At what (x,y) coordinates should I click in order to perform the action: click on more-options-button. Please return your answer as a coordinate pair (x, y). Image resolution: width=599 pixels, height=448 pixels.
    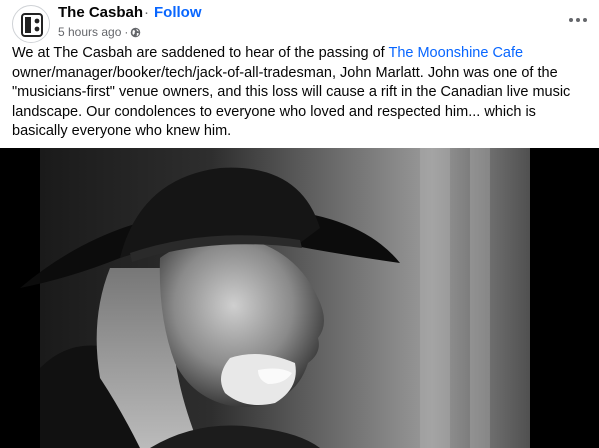
    Looking at the image, I should click on (578, 20).